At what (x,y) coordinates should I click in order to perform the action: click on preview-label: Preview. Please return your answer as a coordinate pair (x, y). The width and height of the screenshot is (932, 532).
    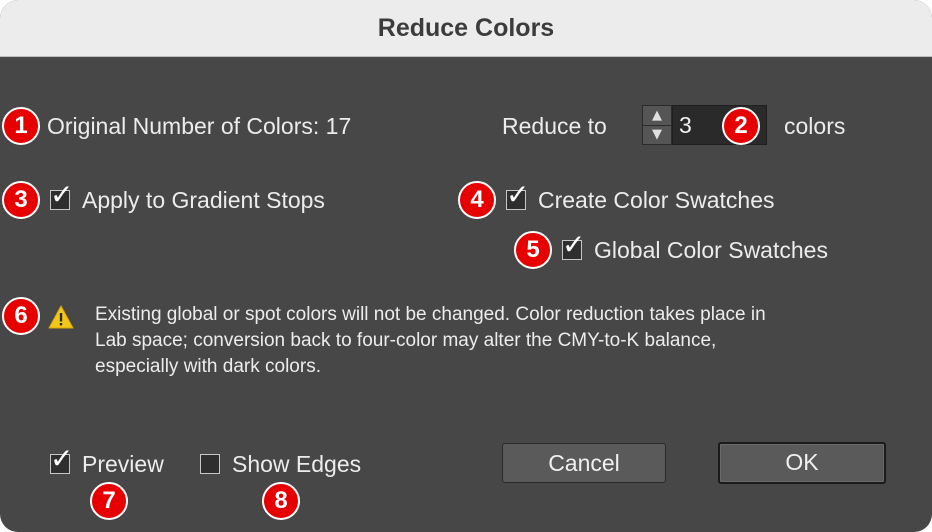
    Looking at the image, I should click on (123, 464).